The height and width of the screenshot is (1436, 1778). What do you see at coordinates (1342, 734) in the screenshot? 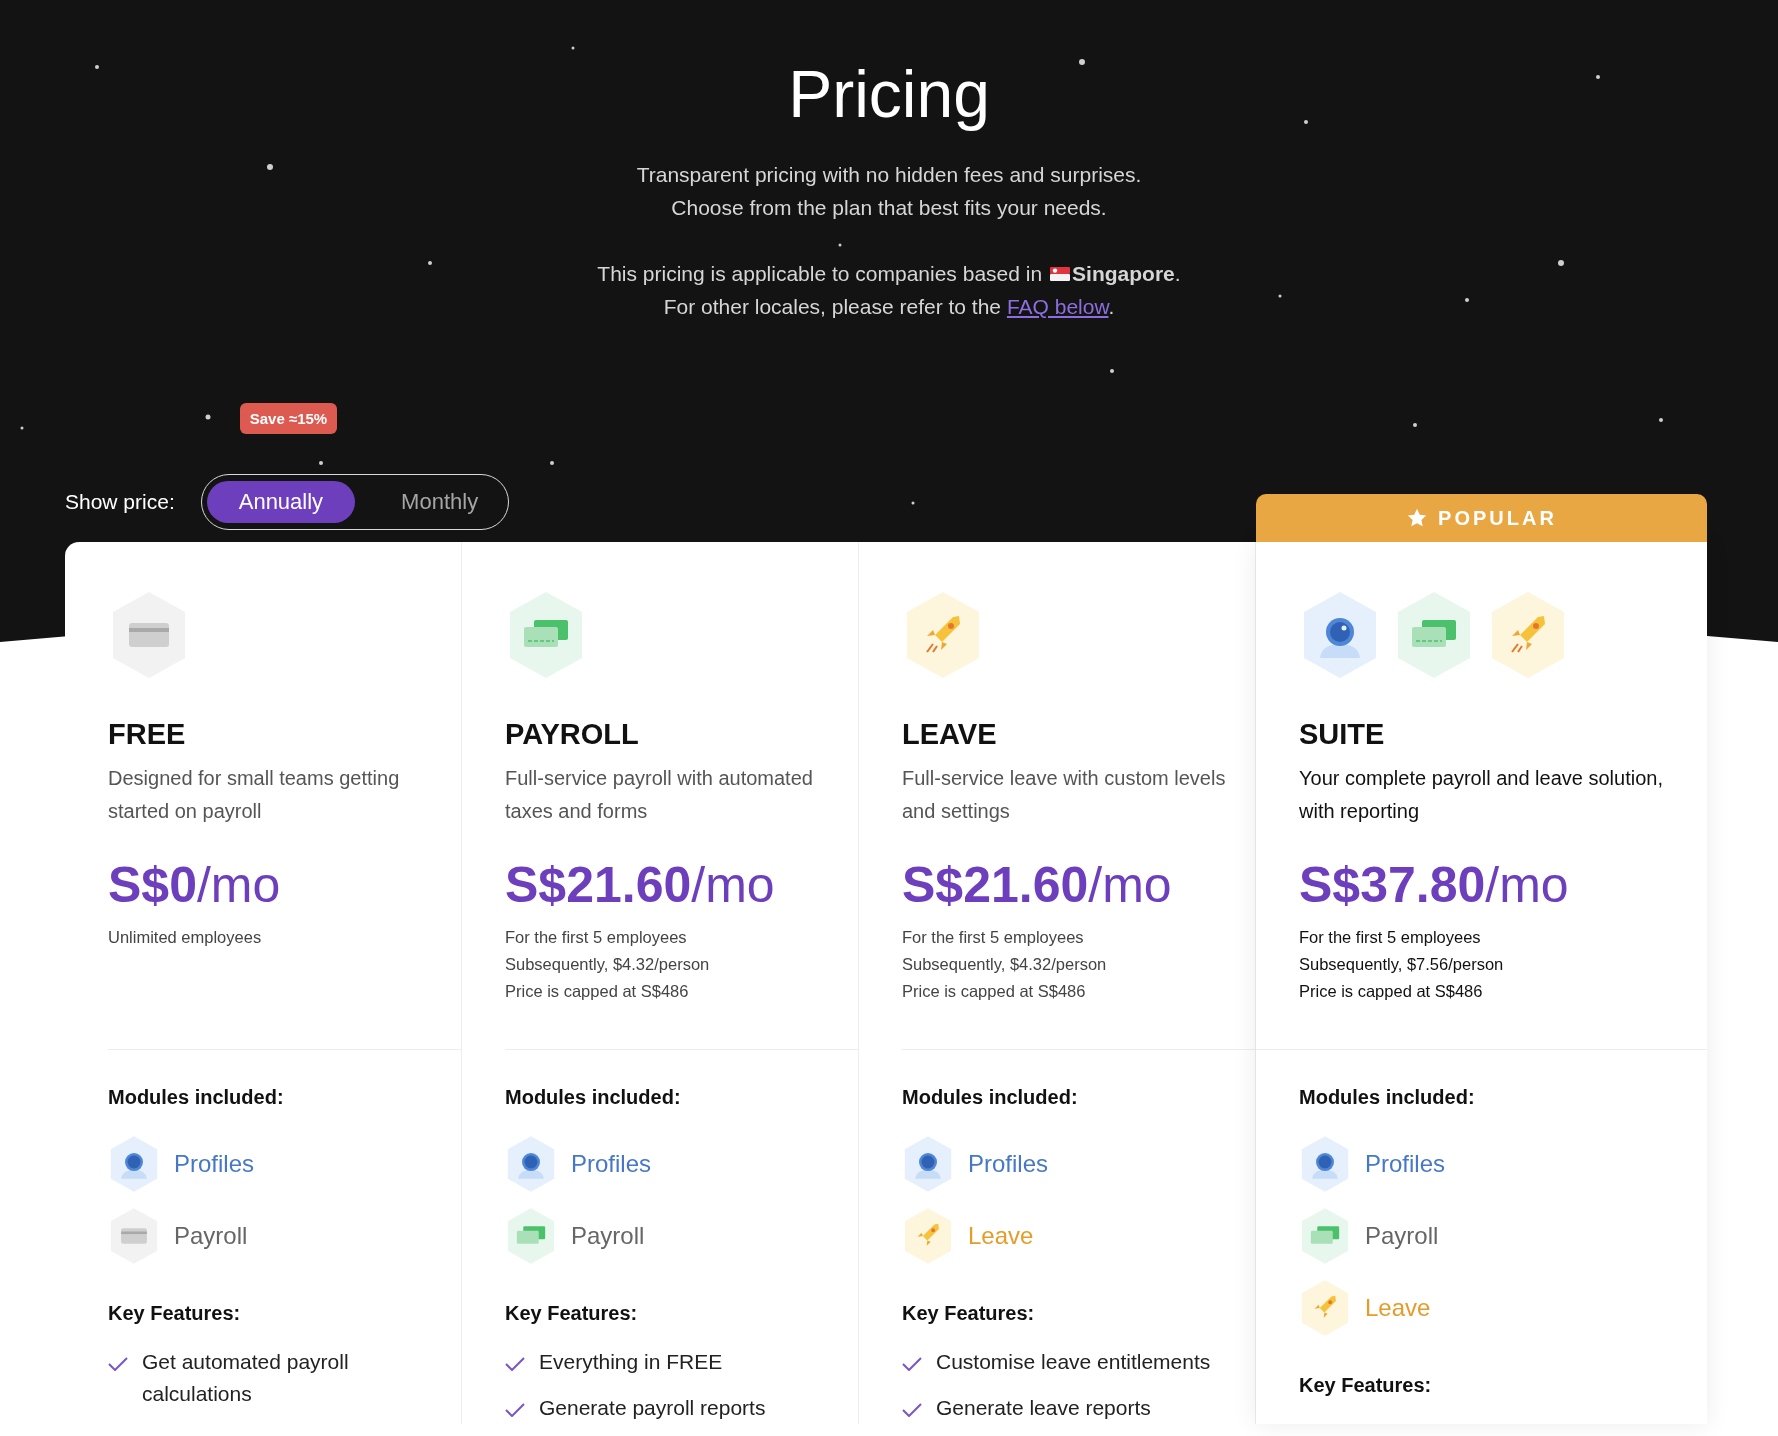
I see `plan-name: SUITE` at bounding box center [1342, 734].